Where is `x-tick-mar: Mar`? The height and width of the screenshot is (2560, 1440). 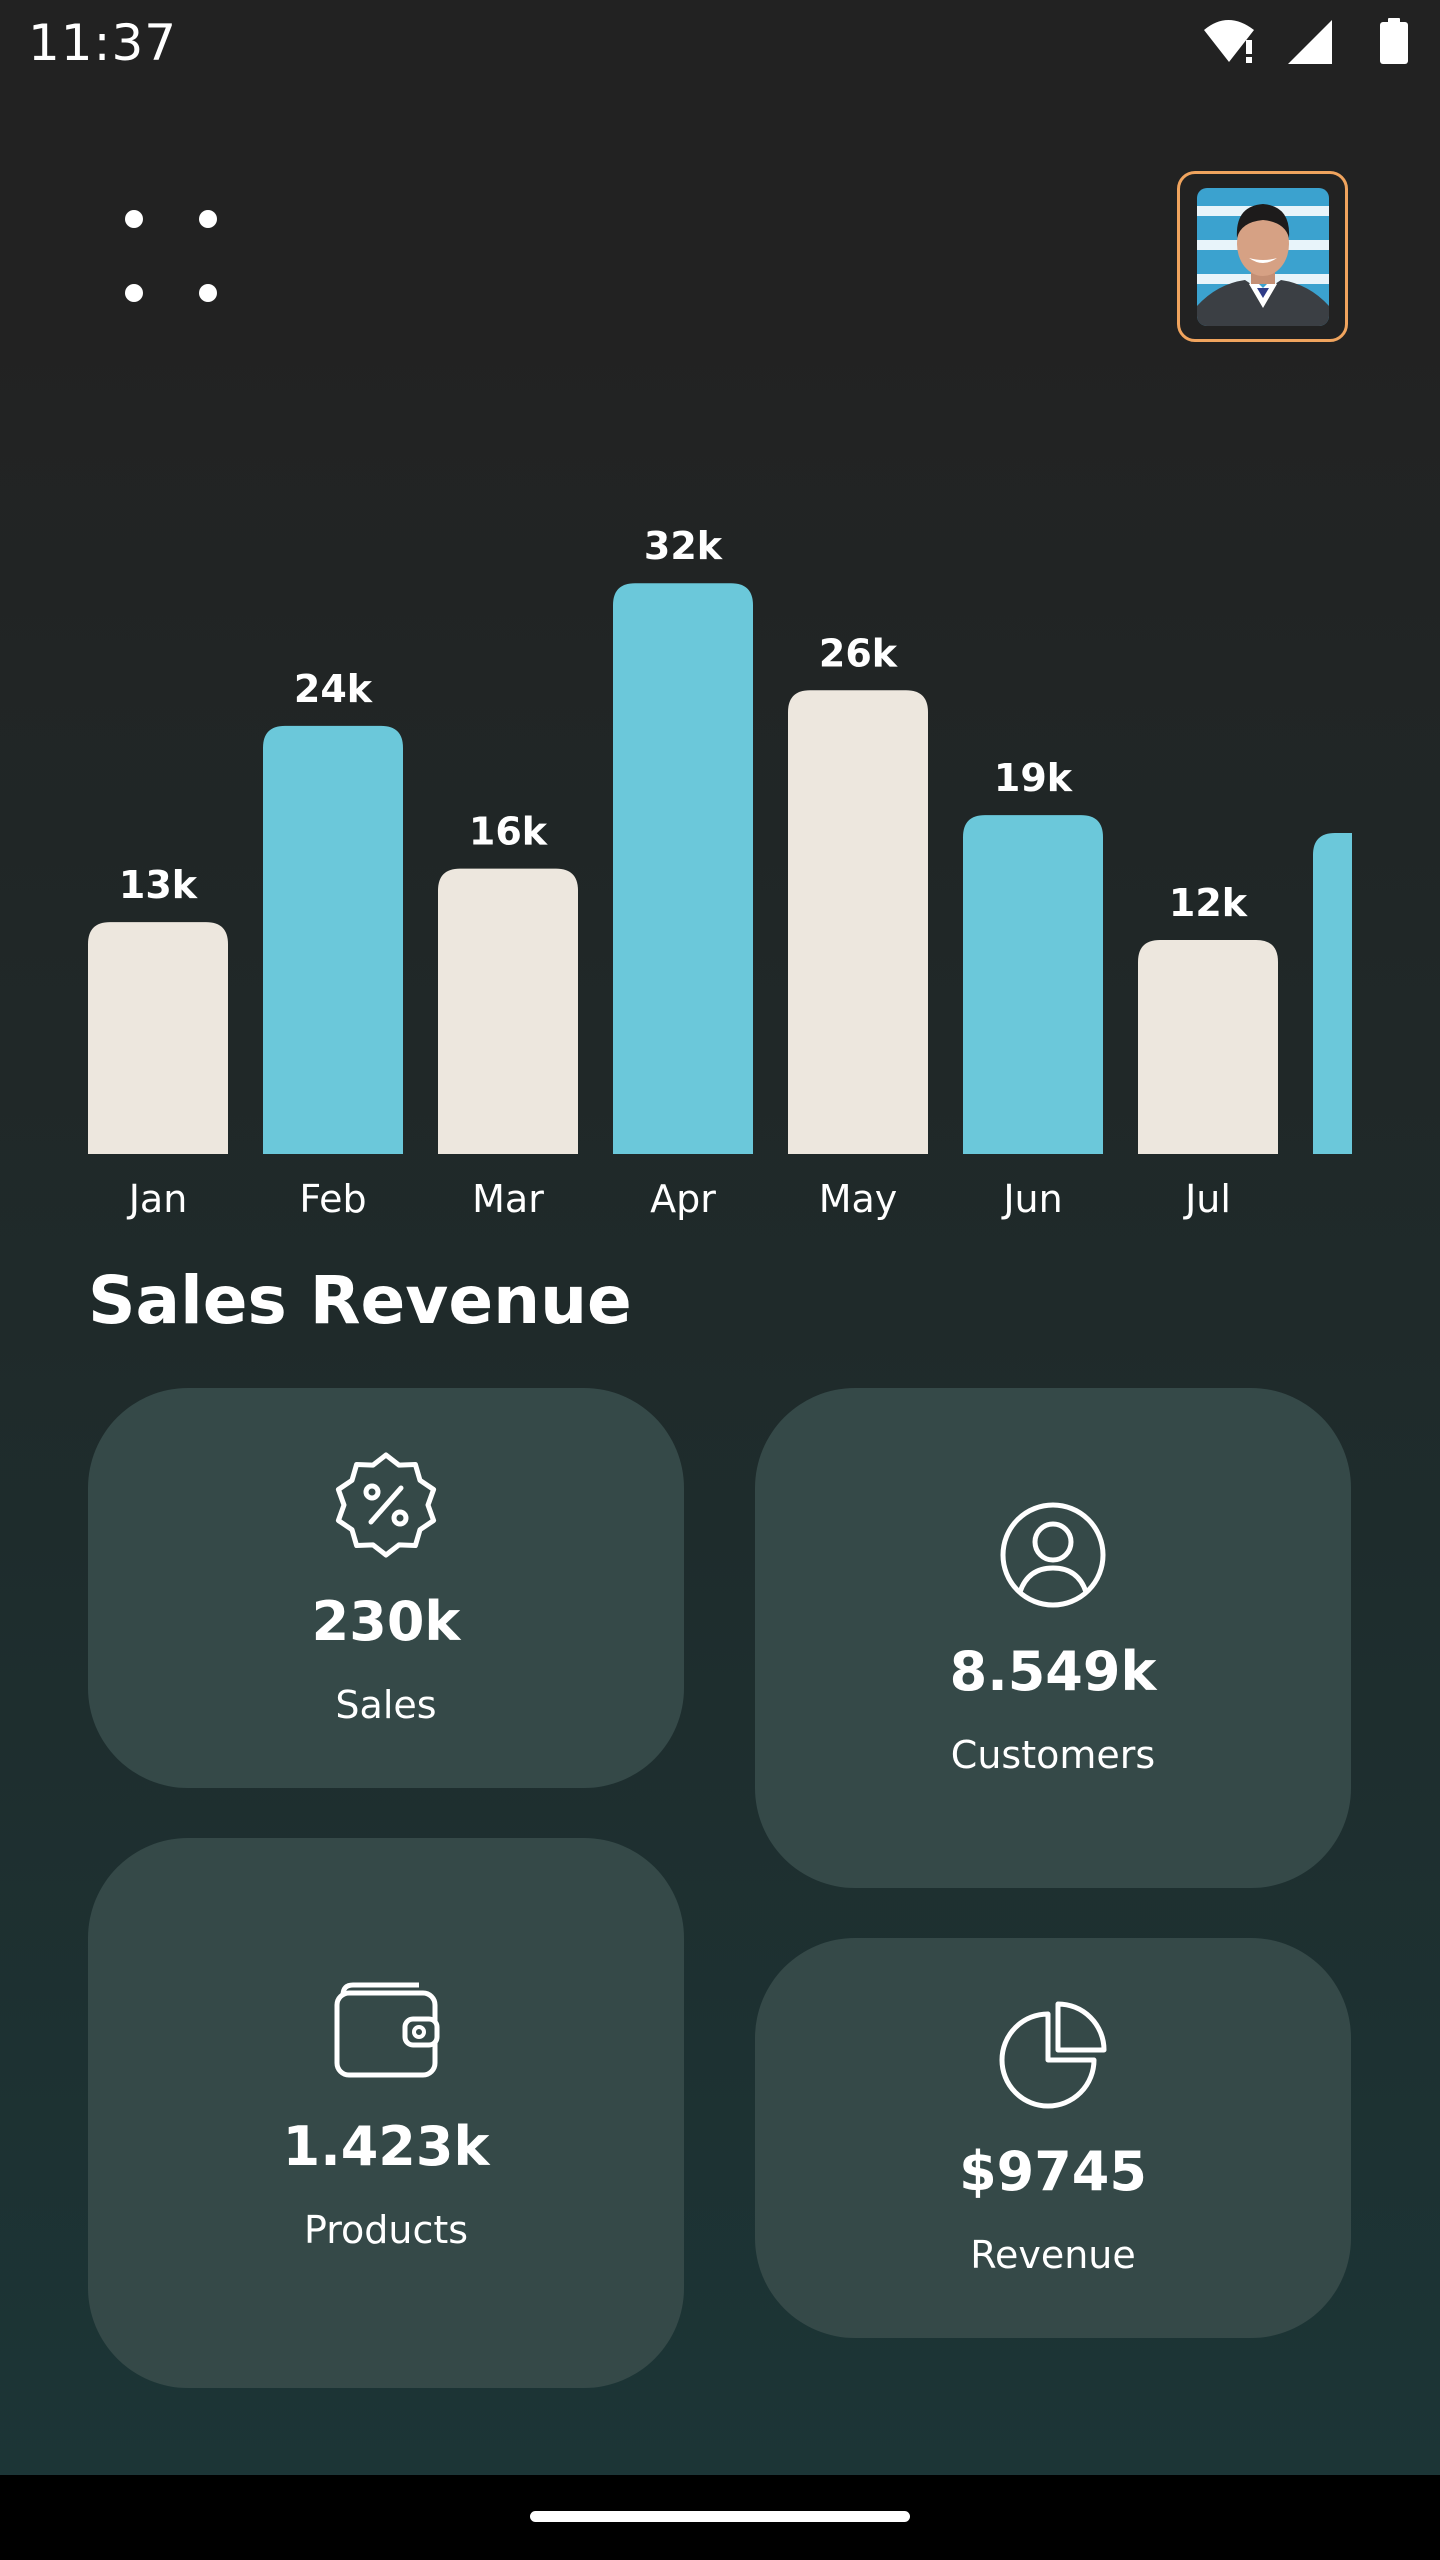 x-tick-mar: Mar is located at coordinates (508, 1199).